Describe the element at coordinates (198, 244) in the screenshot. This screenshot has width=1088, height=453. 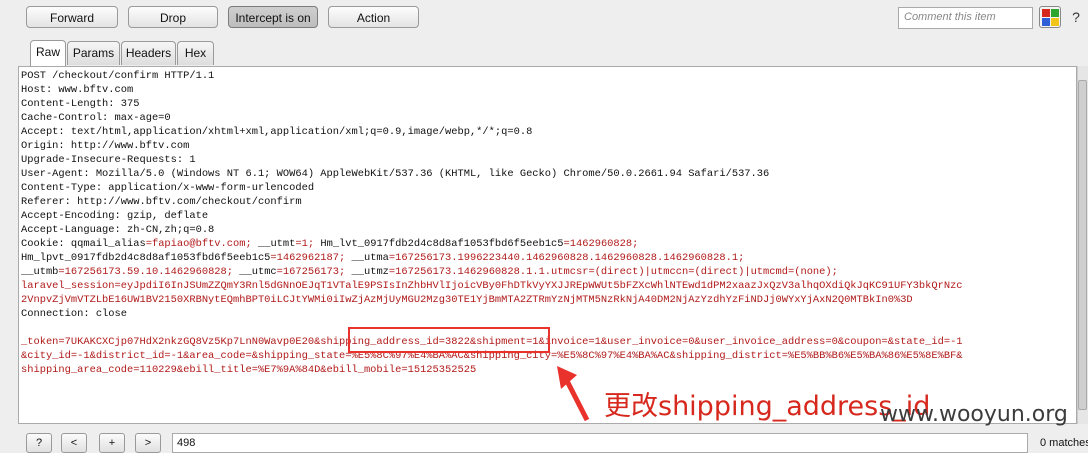
I see `cookie-fragment: =fapiao@bftv.com;` at that location.